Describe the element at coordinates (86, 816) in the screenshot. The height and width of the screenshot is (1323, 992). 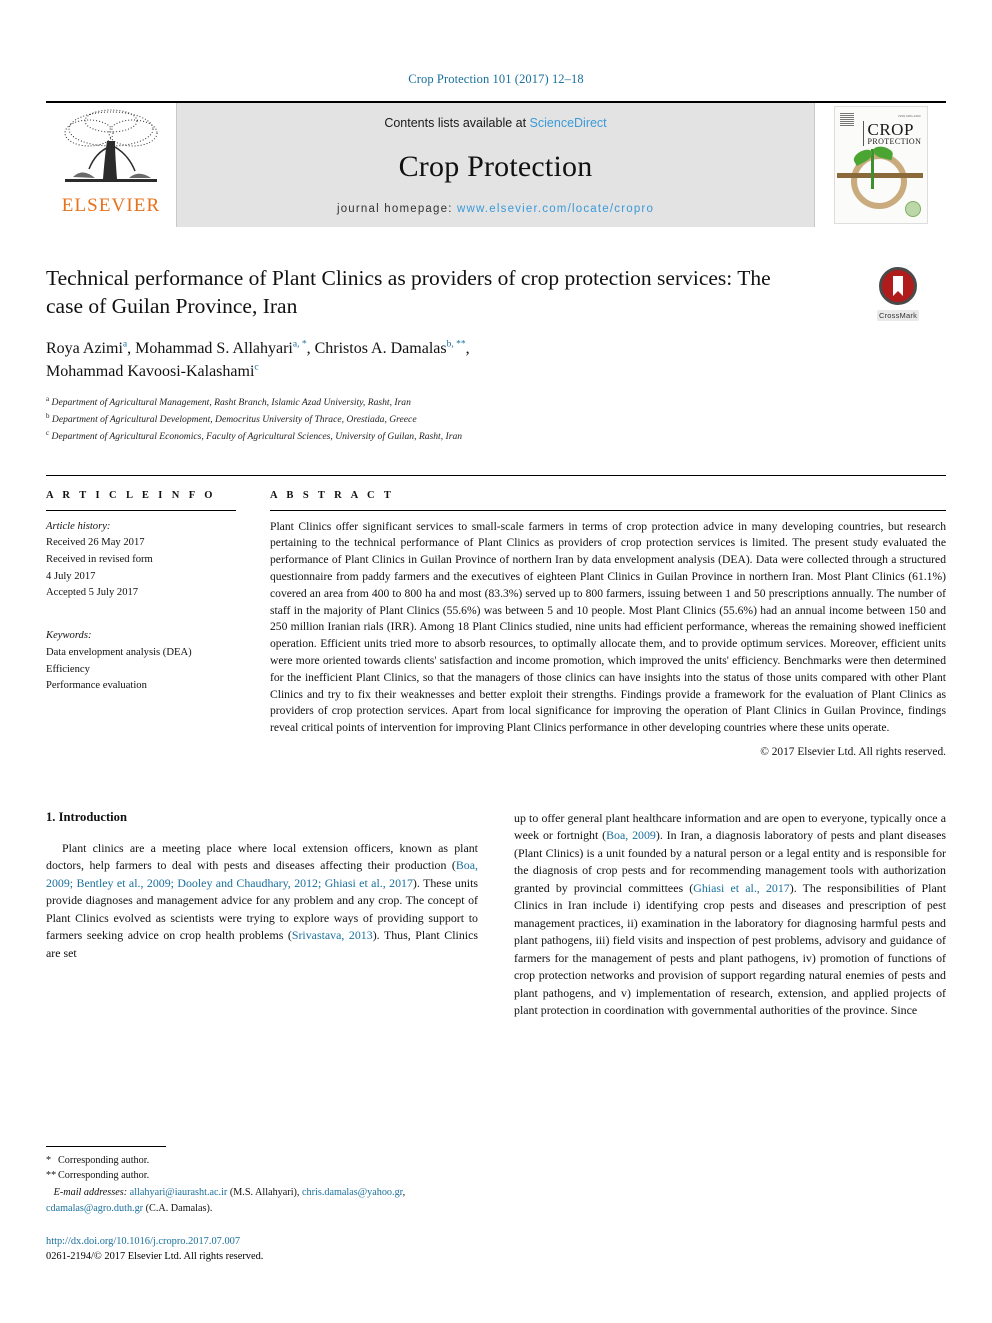
I see `section-heading-introduction: 1. Introduction` at that location.